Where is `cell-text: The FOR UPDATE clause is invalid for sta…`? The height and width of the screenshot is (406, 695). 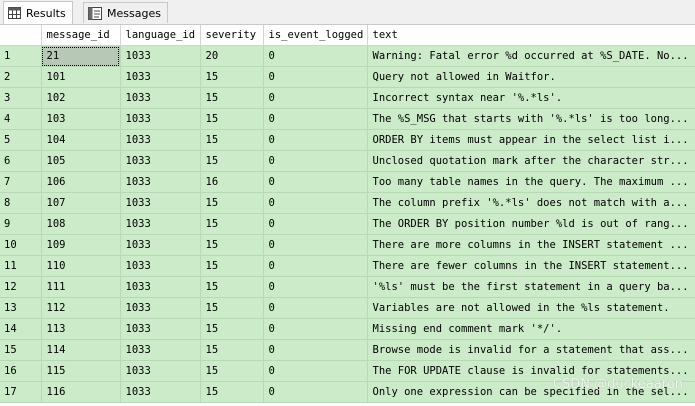
cell-text: The FOR UPDATE clause is invalid for sta… is located at coordinates (531, 371).